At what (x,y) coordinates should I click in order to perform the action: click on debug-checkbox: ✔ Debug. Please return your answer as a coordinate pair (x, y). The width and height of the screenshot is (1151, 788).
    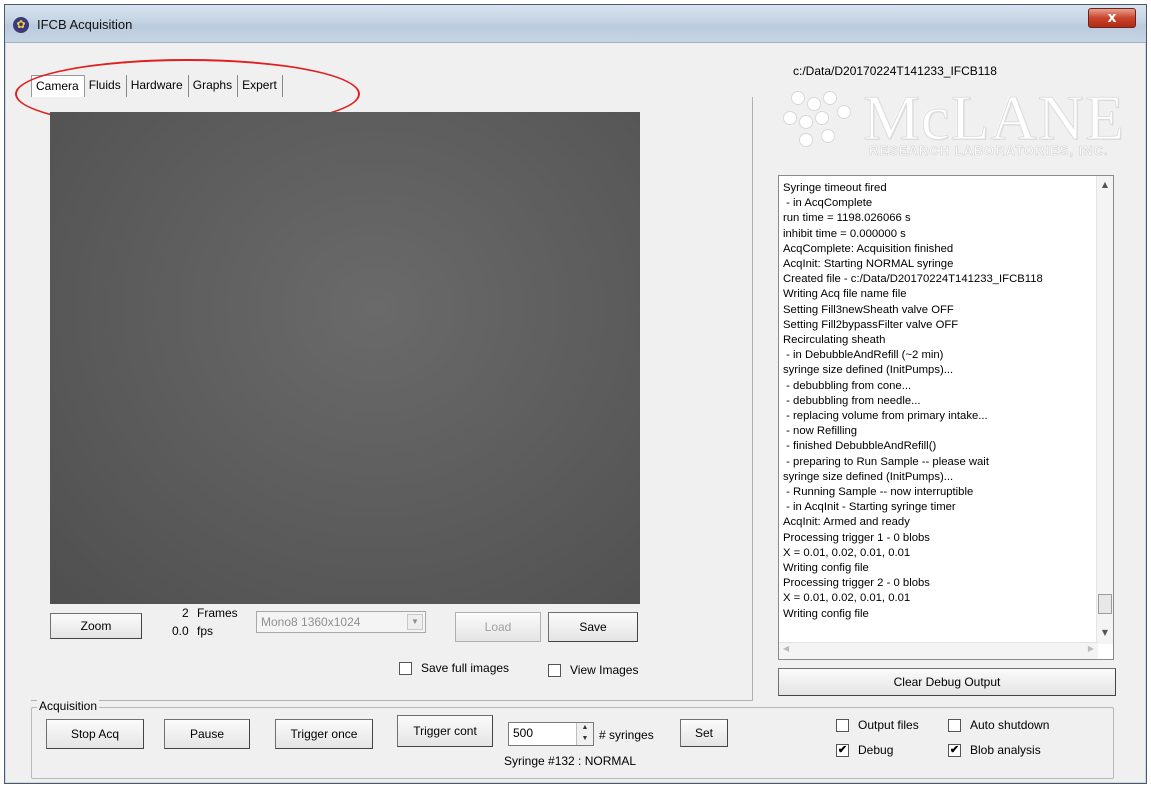
    Looking at the image, I should click on (864, 750).